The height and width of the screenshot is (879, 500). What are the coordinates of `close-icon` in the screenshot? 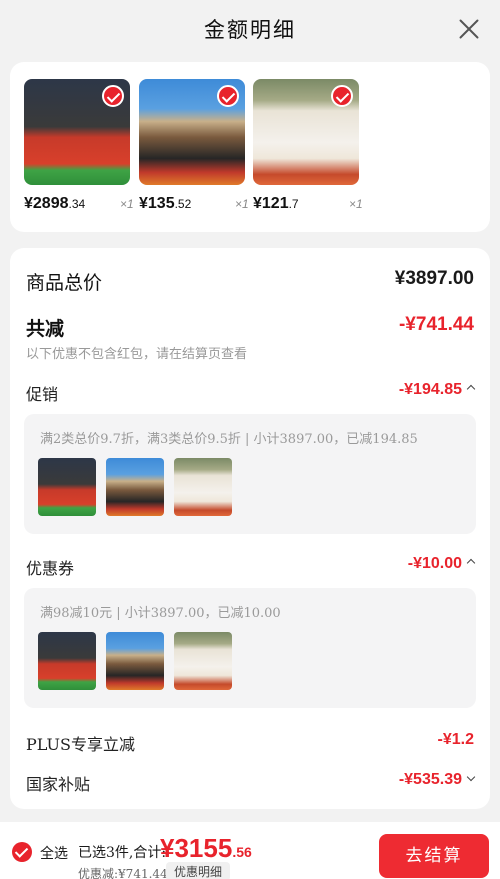 It's located at (469, 29).